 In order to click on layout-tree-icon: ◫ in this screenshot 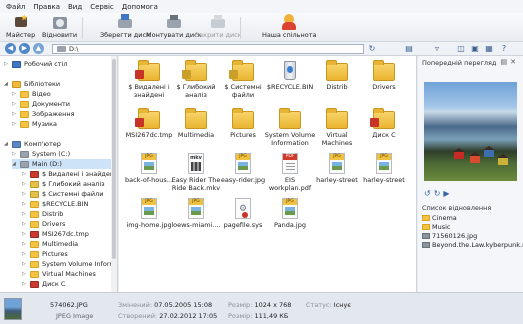, I will do `click(461, 49)`.